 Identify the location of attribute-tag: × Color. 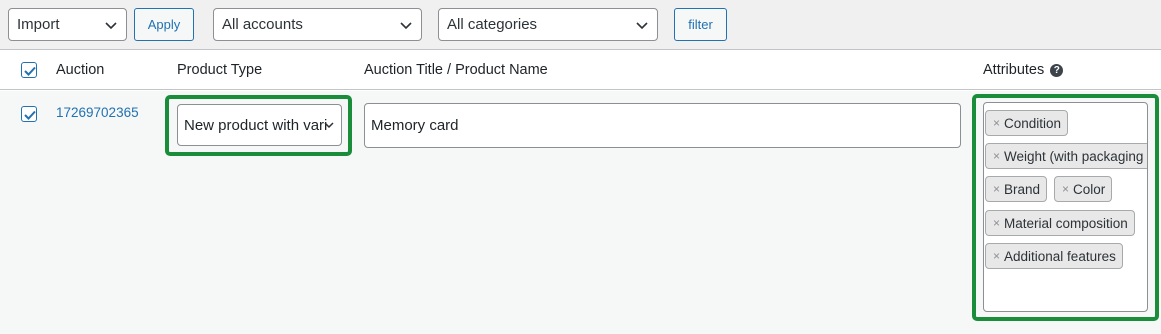
(1083, 189).